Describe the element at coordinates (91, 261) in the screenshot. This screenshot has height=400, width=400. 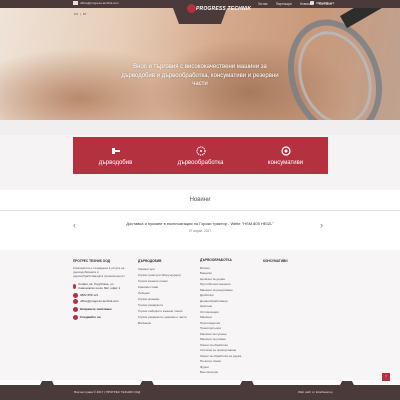
I see `footer-company-heading: ПРОГРЕС ТЕХНИК ООД` at that location.